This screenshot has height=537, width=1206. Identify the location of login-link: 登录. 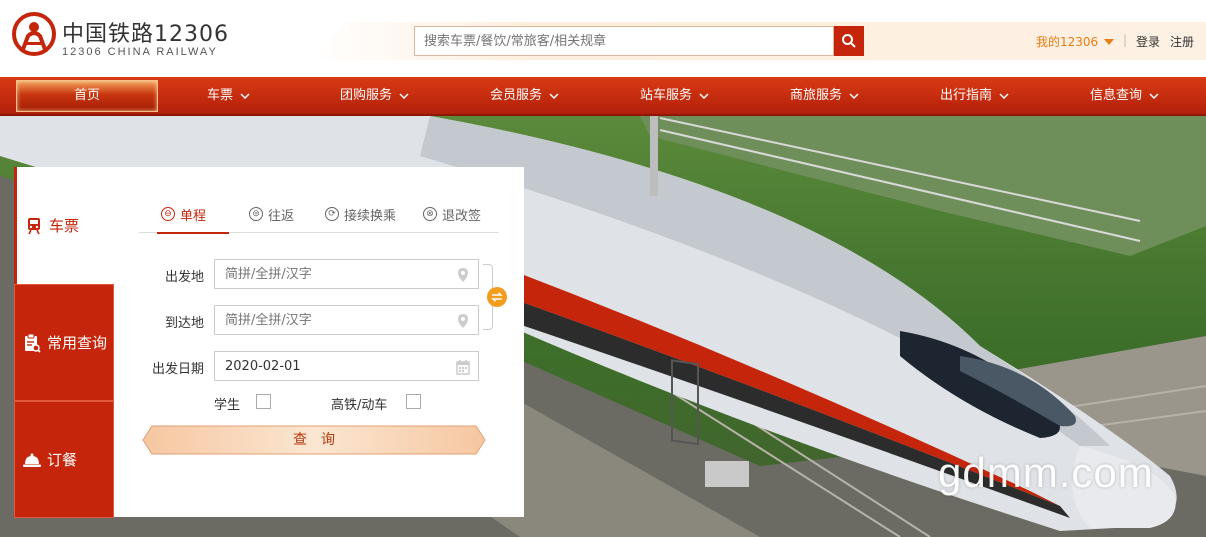
(1148, 41).